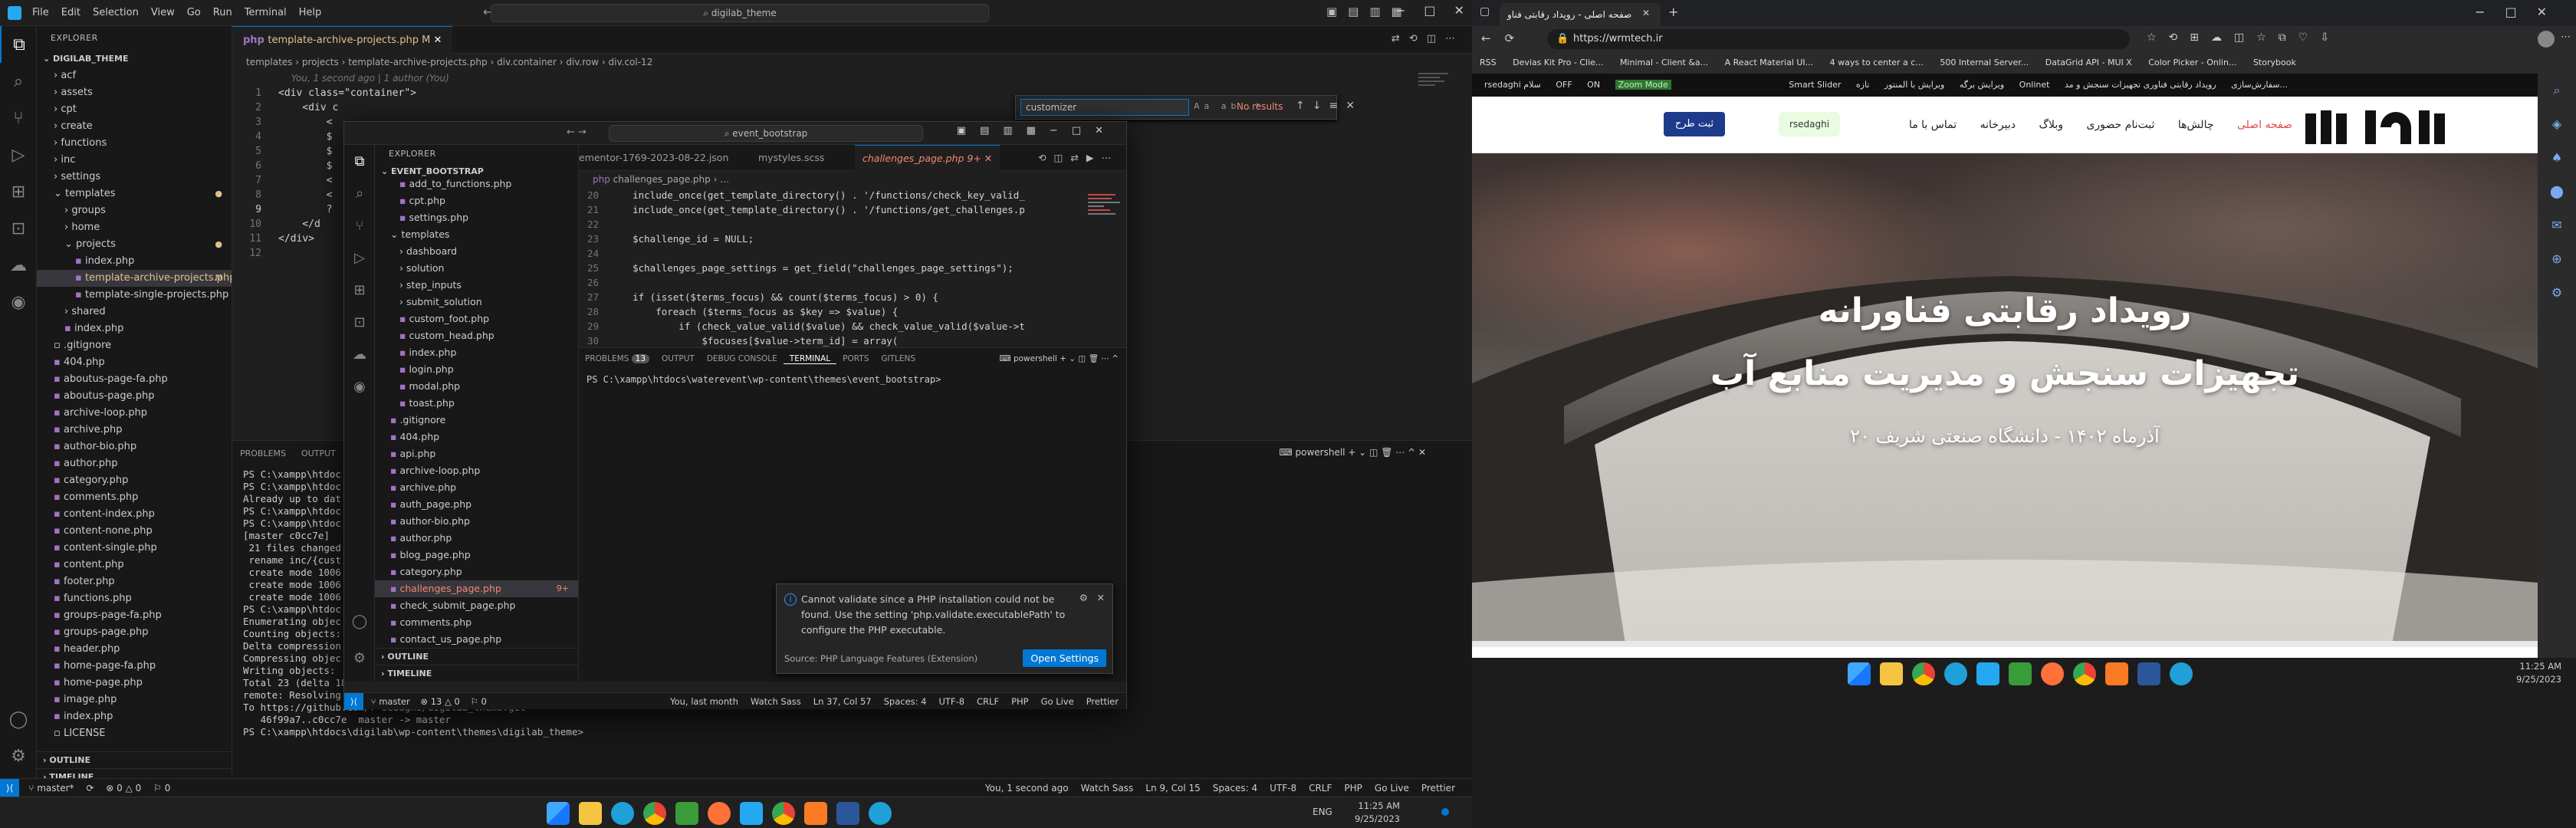  What do you see at coordinates (263, 454) in the screenshot?
I see `tab-problems: PROBLEMS` at bounding box center [263, 454].